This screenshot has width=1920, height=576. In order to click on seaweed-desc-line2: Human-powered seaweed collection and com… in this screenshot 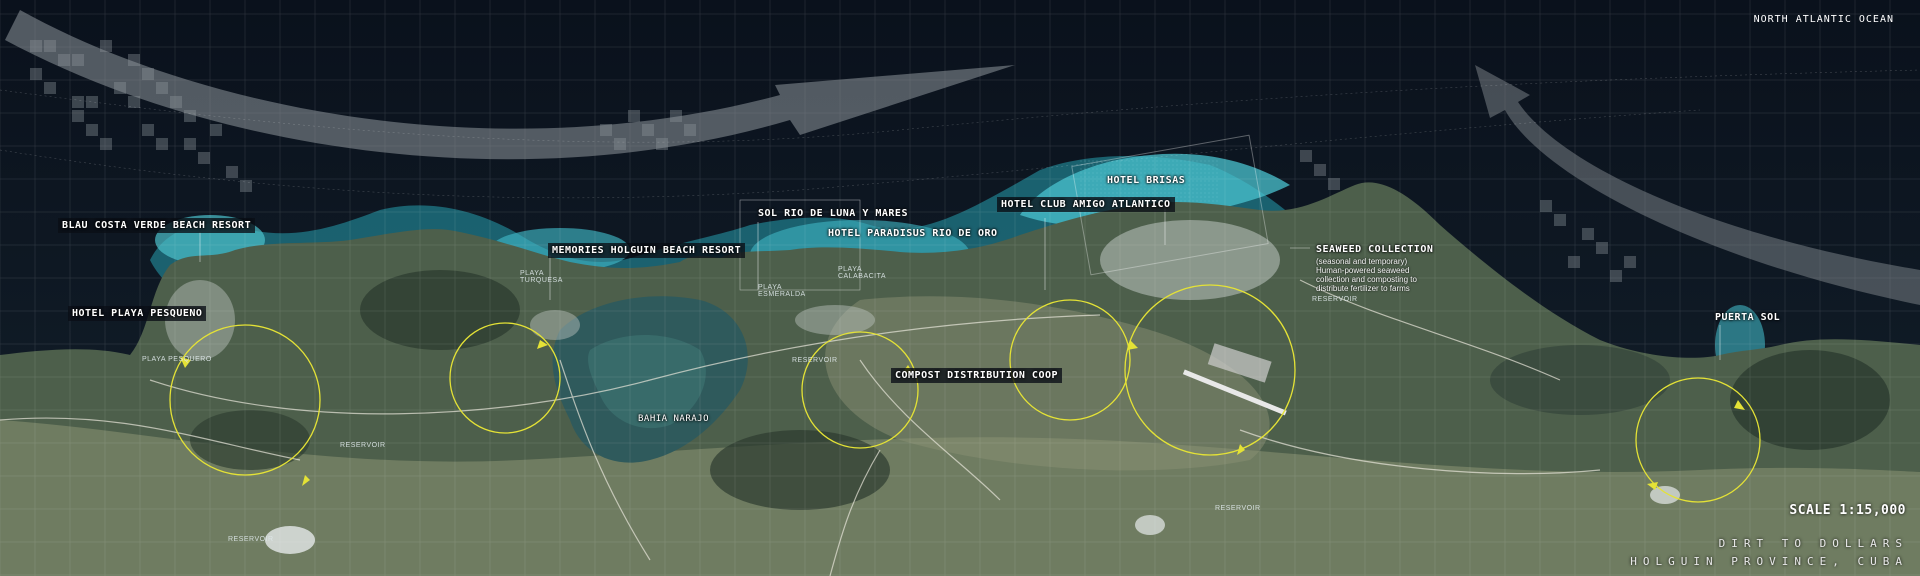, I will do `click(1366, 279)`.